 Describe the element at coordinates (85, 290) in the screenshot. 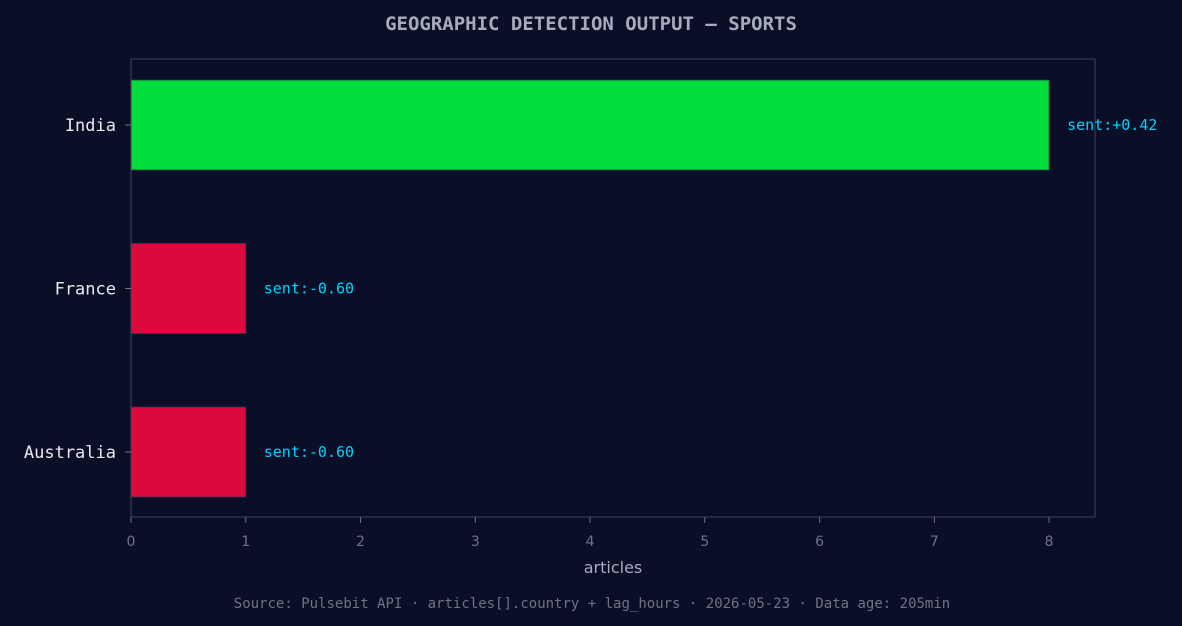

I see `category-label-france: France` at that location.